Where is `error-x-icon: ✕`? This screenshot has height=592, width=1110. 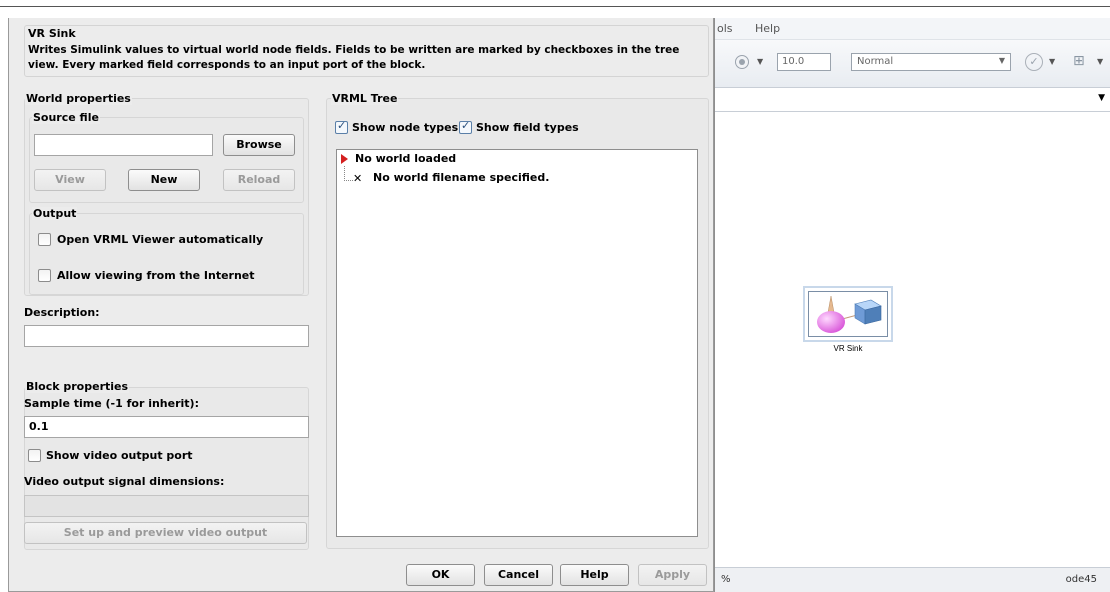
error-x-icon: ✕ is located at coordinates (358, 178).